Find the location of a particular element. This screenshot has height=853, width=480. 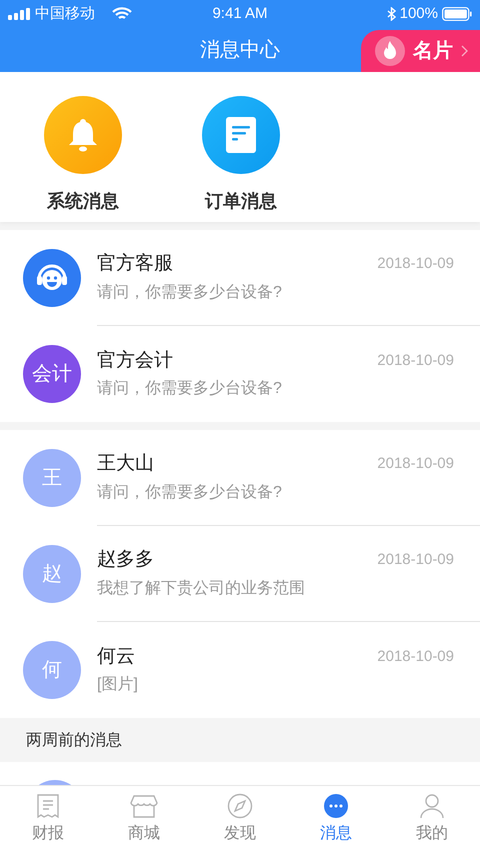

avatar: 王 is located at coordinates (52, 478).